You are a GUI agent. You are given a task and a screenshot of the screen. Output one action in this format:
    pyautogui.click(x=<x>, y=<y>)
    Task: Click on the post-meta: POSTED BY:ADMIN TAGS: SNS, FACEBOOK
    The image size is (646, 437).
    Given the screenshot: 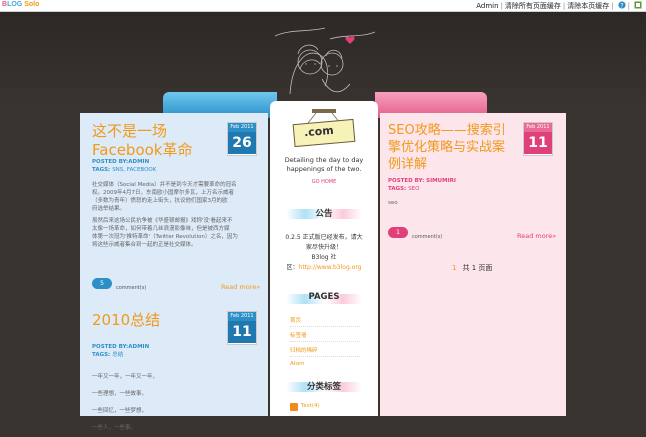 What is the action you would take?
    pyautogui.click(x=124, y=166)
    